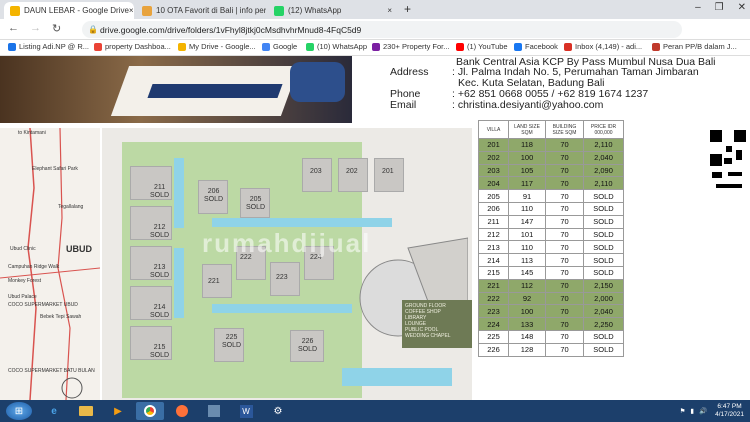  Describe the element at coordinates (285, 46) in the screenshot. I see `bookmark-label: Google` at that location.